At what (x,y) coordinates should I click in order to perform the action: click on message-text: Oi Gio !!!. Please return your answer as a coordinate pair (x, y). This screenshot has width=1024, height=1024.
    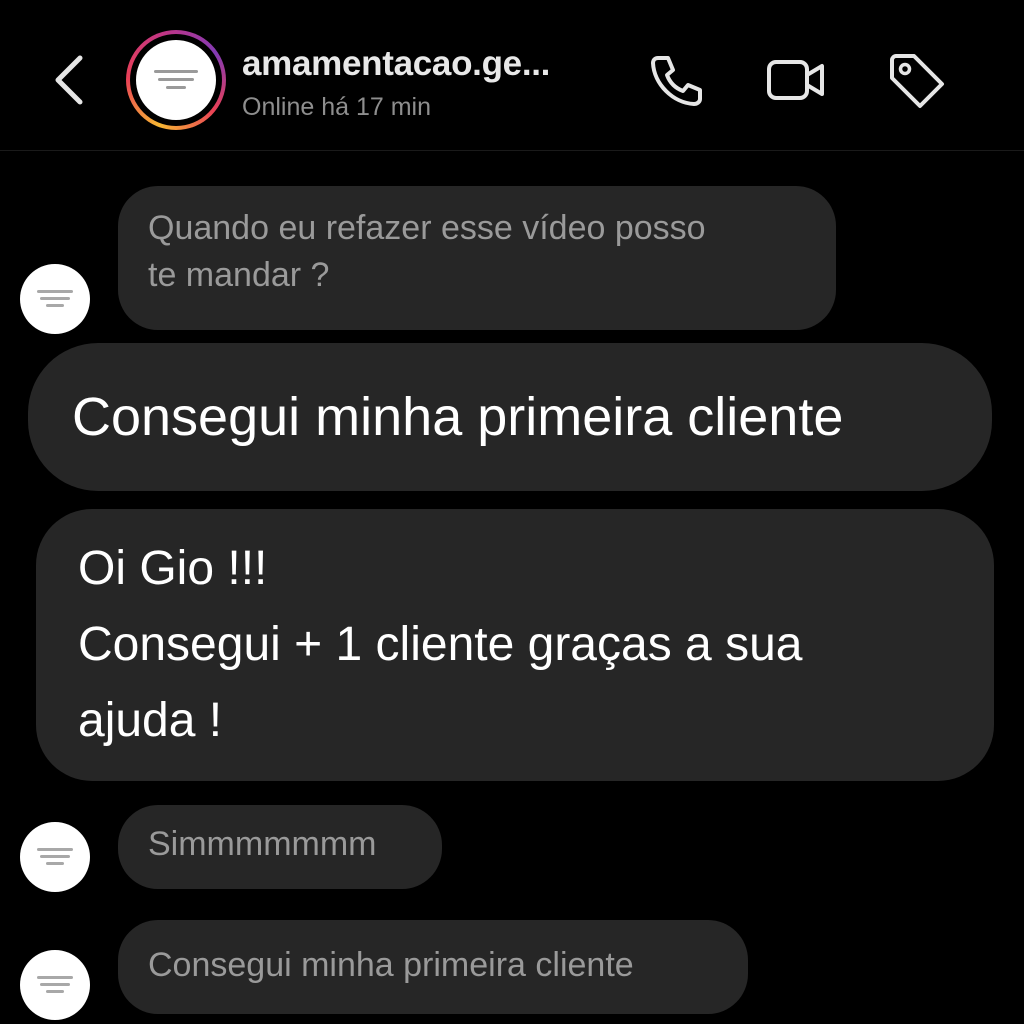
    Looking at the image, I should click on (173, 568).